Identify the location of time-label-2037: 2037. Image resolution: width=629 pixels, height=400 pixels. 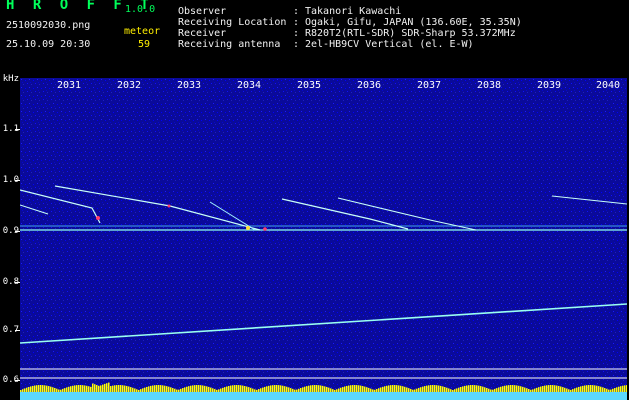
(429, 85).